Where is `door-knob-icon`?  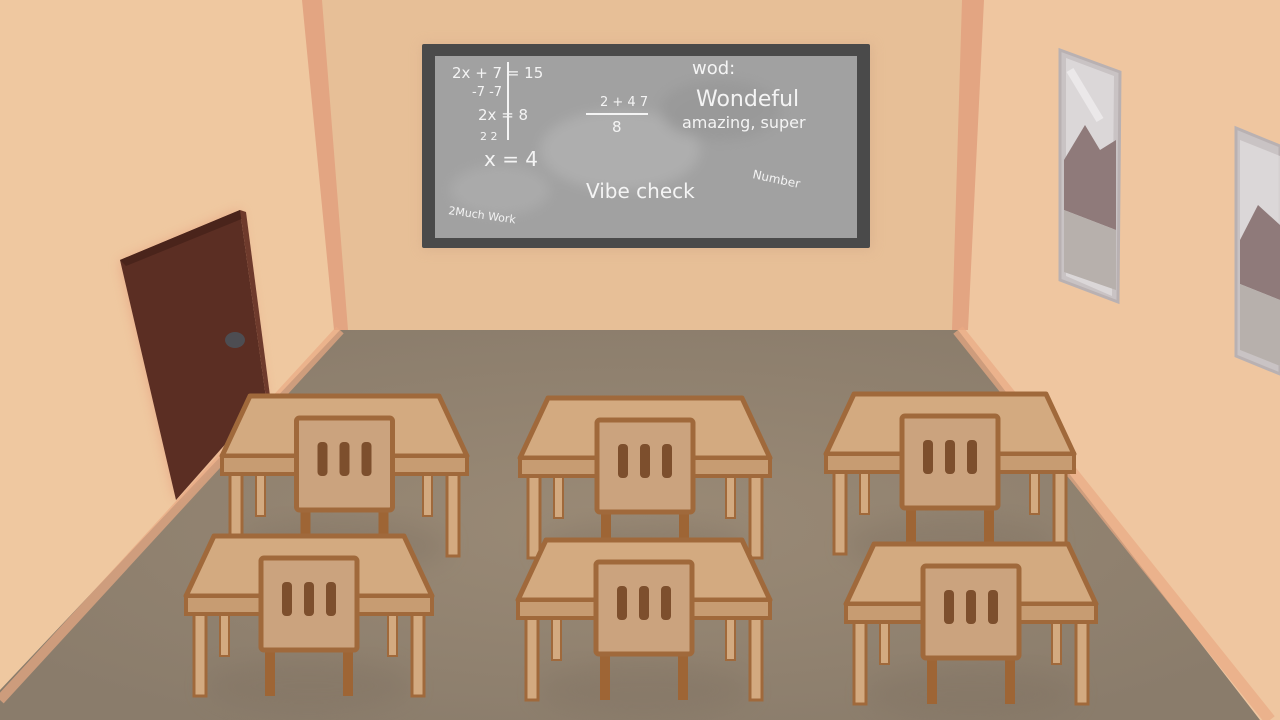
door-knob-icon is located at coordinates (235, 340).